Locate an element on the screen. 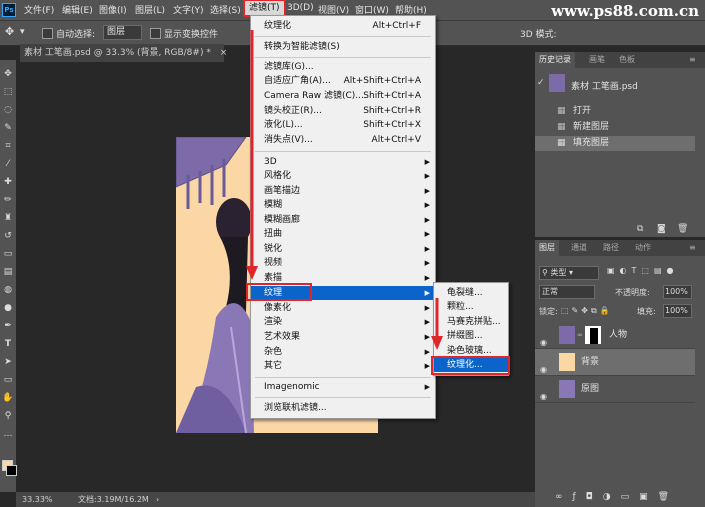  menu-file: 文件(F) is located at coordinates (39, 9).